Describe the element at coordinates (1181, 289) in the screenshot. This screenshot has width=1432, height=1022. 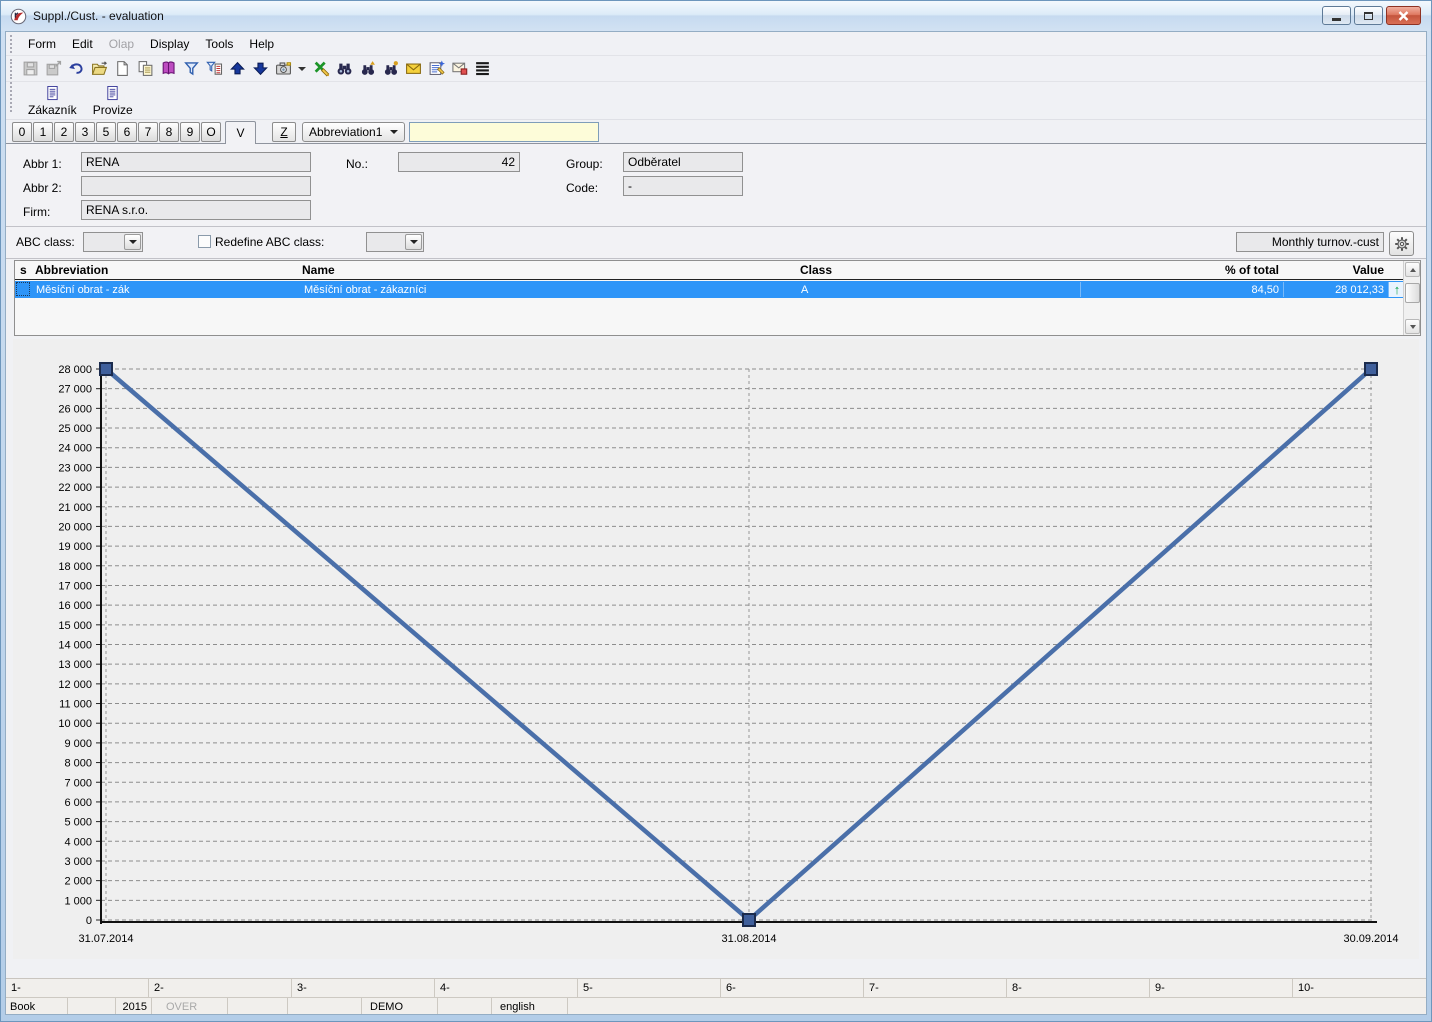
I see `cell-pct-of-total: 84,50` at that location.